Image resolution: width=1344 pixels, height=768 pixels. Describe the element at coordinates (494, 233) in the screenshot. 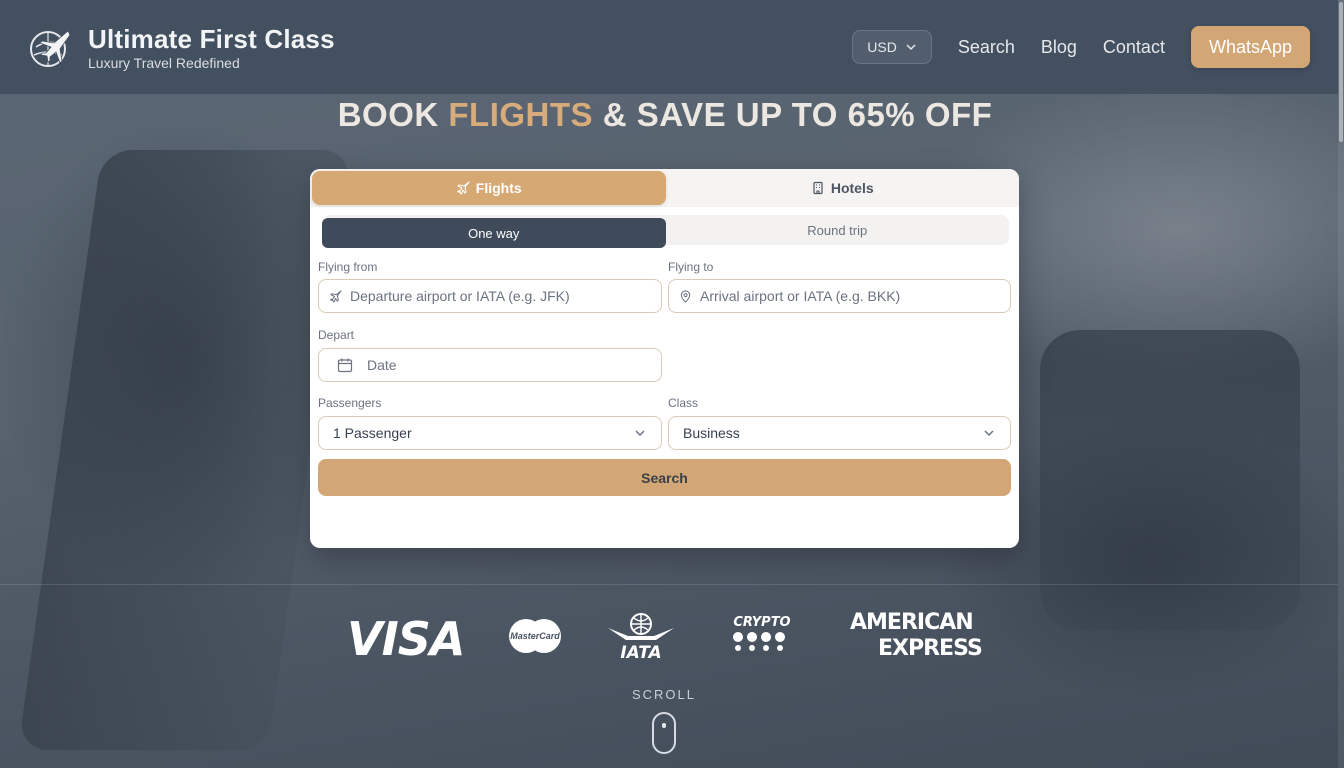

I see `one-way-option: One way` at that location.